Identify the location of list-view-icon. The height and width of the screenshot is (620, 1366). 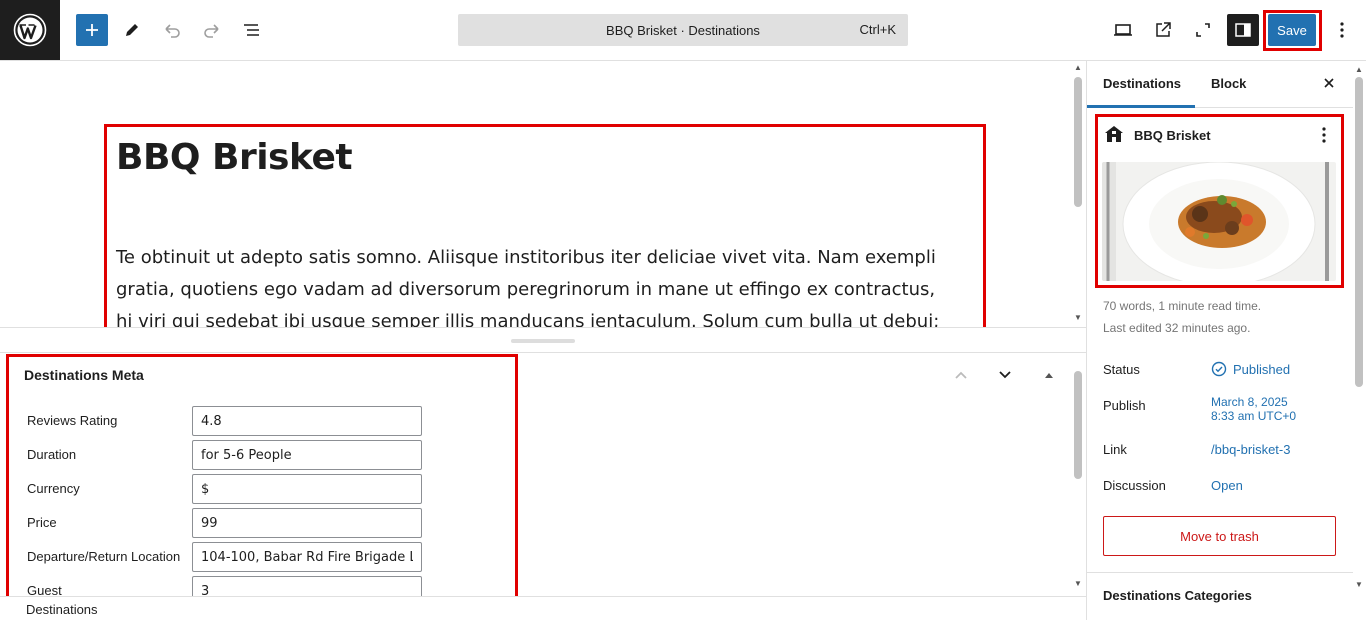
(251, 30).